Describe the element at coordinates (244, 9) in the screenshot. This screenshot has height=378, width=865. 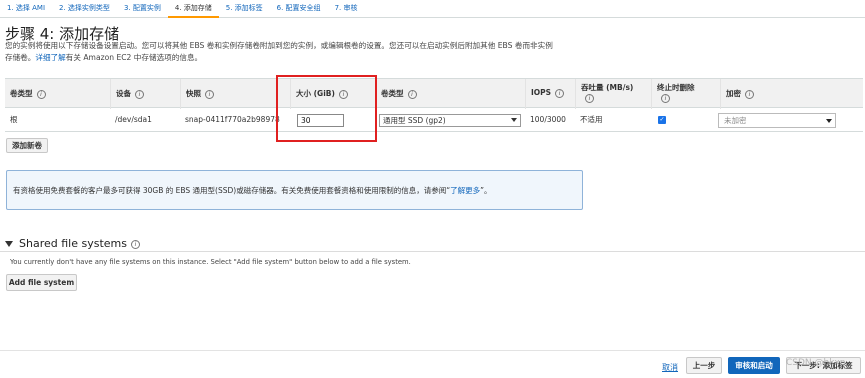
I see `step-add-tags: 5. 添加标签` at that location.